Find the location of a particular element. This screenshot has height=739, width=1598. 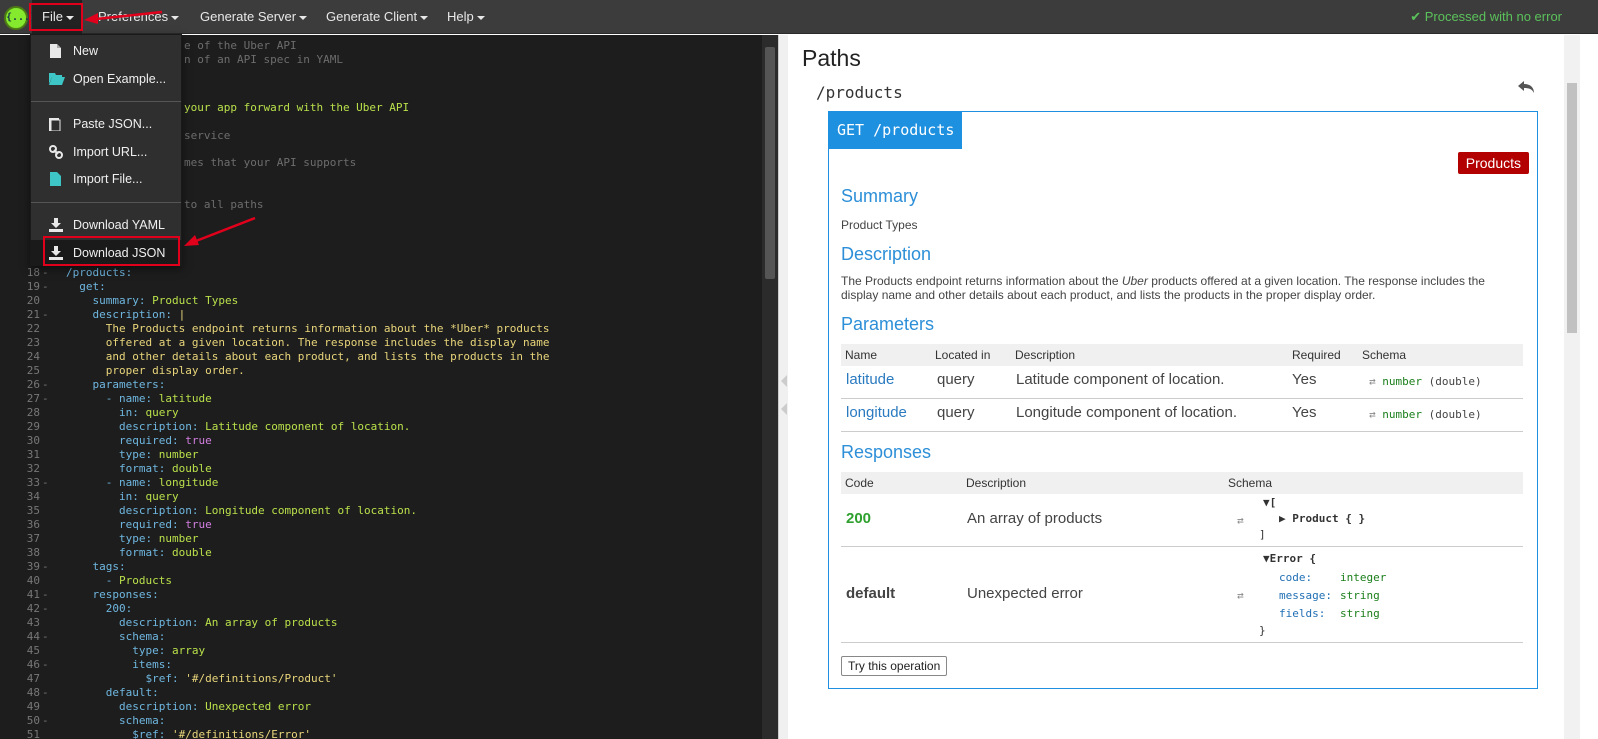

response-code-default: default is located at coordinates (871, 593).